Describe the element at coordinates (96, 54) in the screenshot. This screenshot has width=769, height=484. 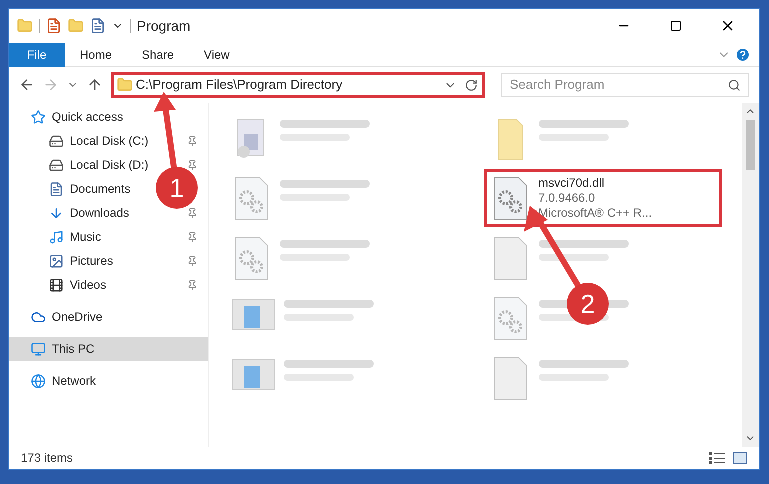
I see `ribbon-tab: Home` at that location.